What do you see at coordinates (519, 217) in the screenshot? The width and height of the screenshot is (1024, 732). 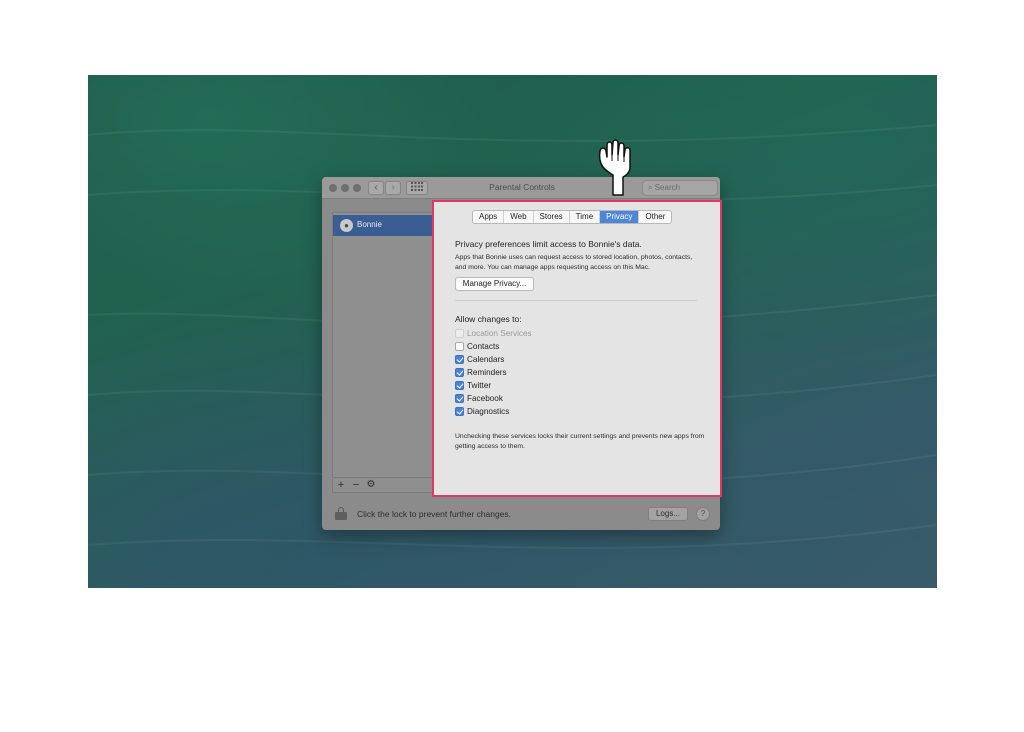 I see `tab-web: Web` at bounding box center [519, 217].